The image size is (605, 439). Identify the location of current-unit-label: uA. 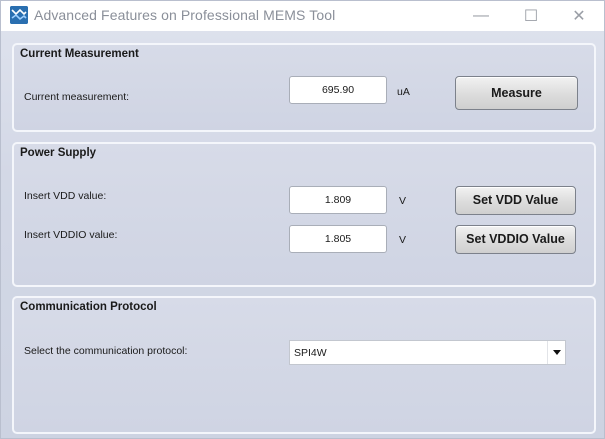
(403, 92).